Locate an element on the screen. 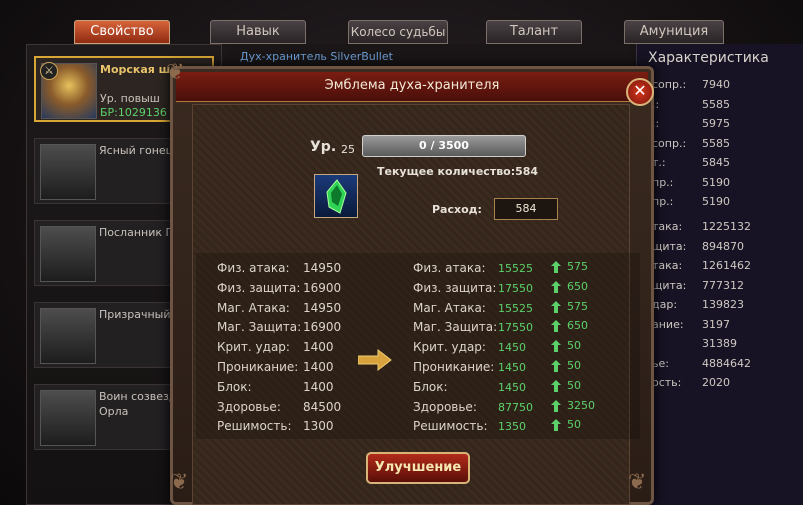  spend-label: Расход: is located at coordinates (457, 209).